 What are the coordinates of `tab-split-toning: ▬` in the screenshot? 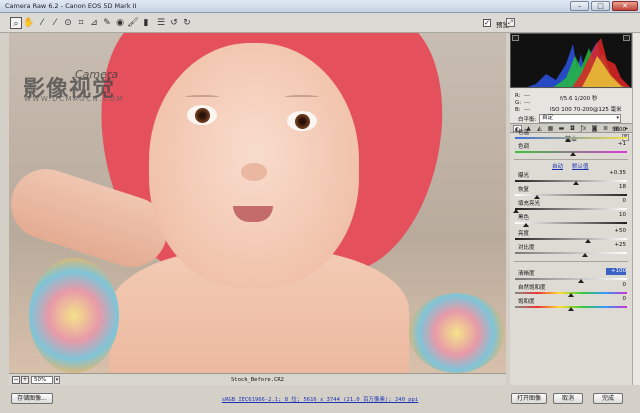 It's located at (561, 128).